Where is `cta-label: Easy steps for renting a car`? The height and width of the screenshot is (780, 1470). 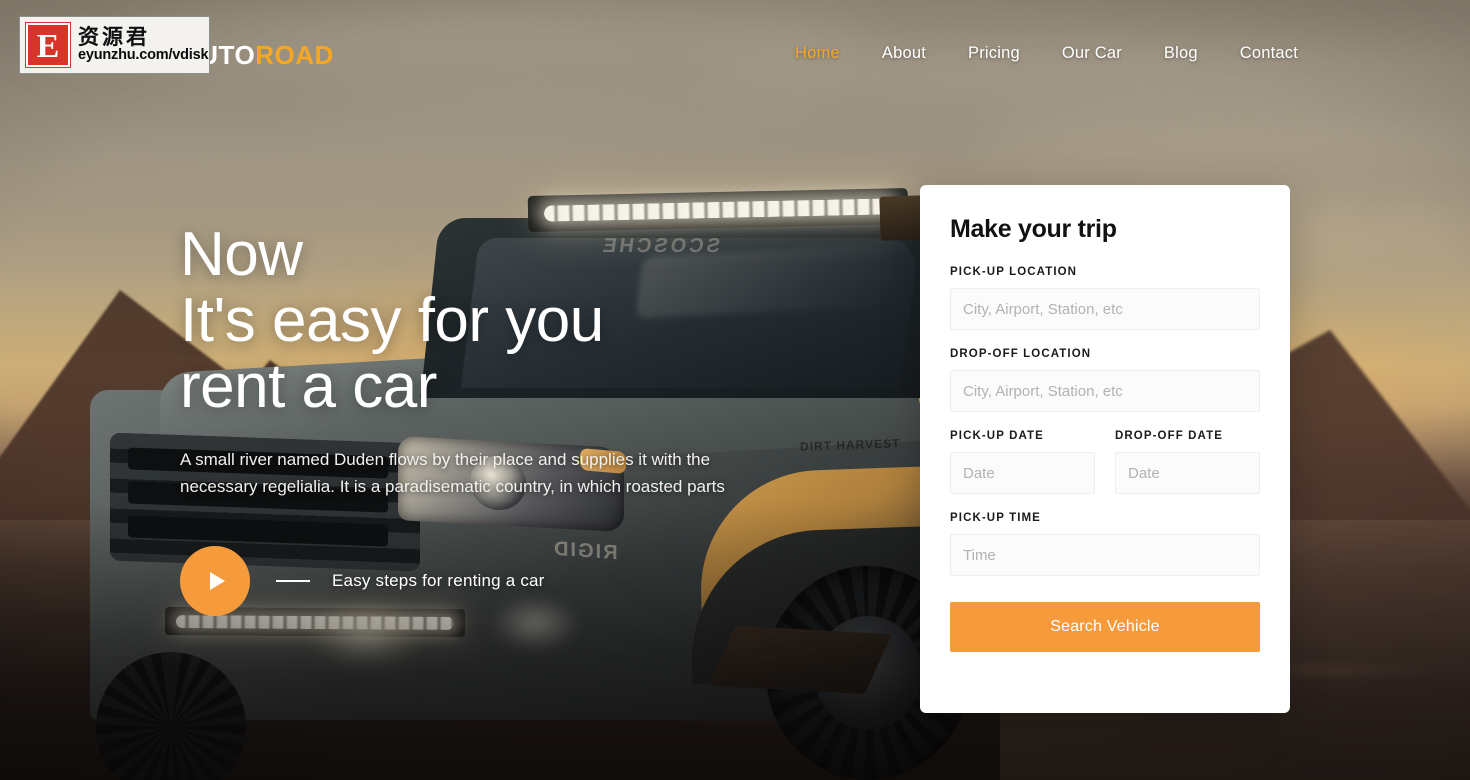 cta-label: Easy steps for renting a car is located at coordinates (438, 580).